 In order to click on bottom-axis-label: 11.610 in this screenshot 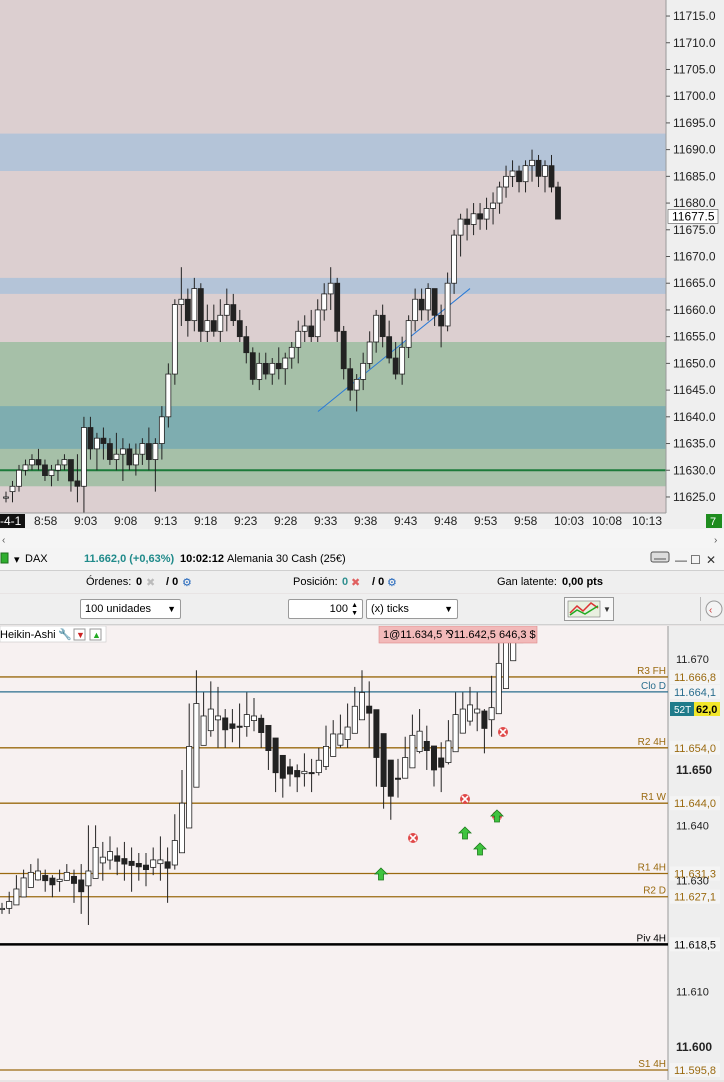, I will do `click(692, 992)`.